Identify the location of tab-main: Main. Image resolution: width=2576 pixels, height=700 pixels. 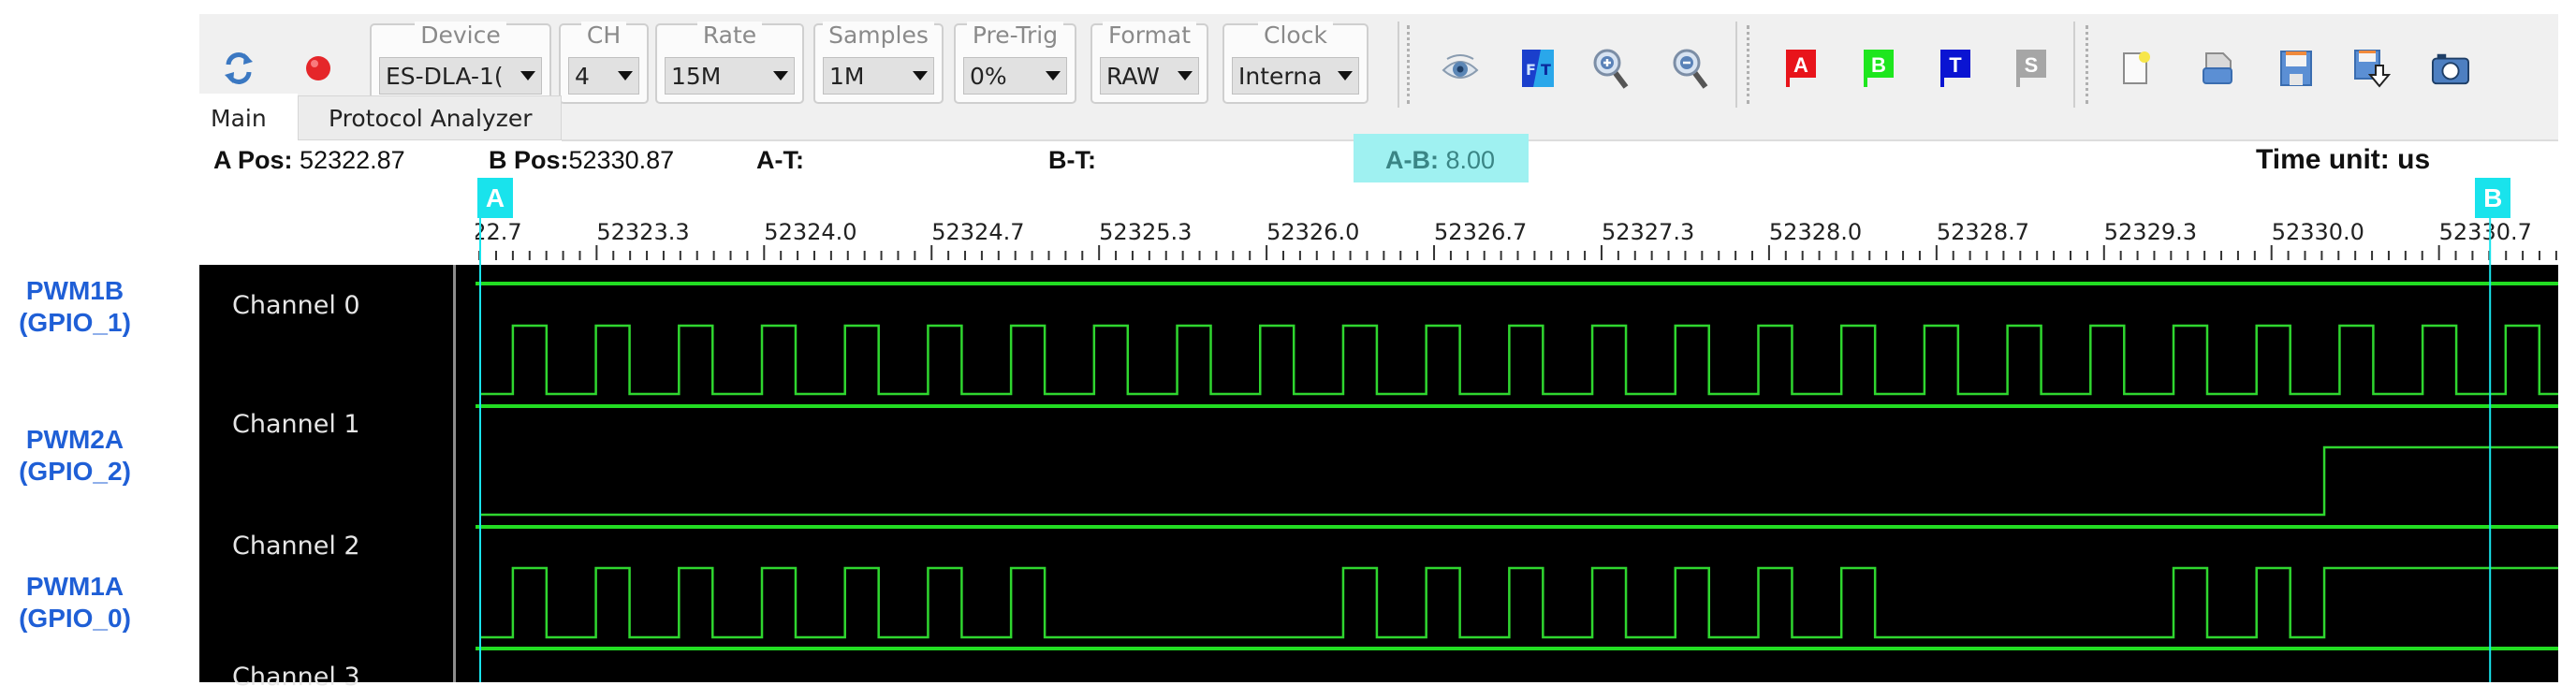
(249, 118).